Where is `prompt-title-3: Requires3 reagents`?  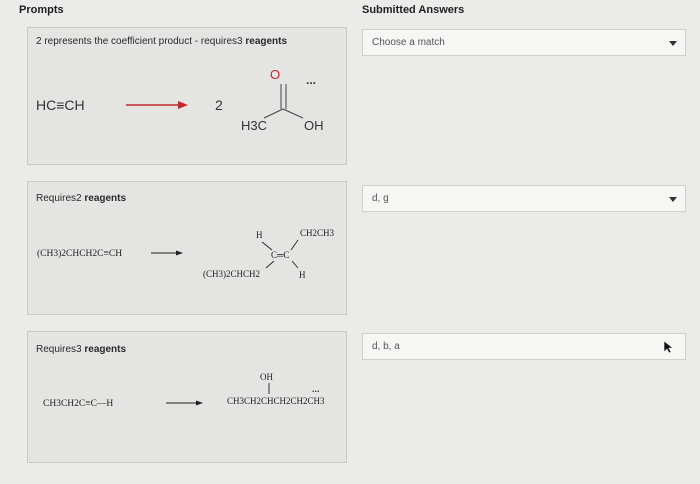 prompt-title-3: Requires3 reagents is located at coordinates (81, 349).